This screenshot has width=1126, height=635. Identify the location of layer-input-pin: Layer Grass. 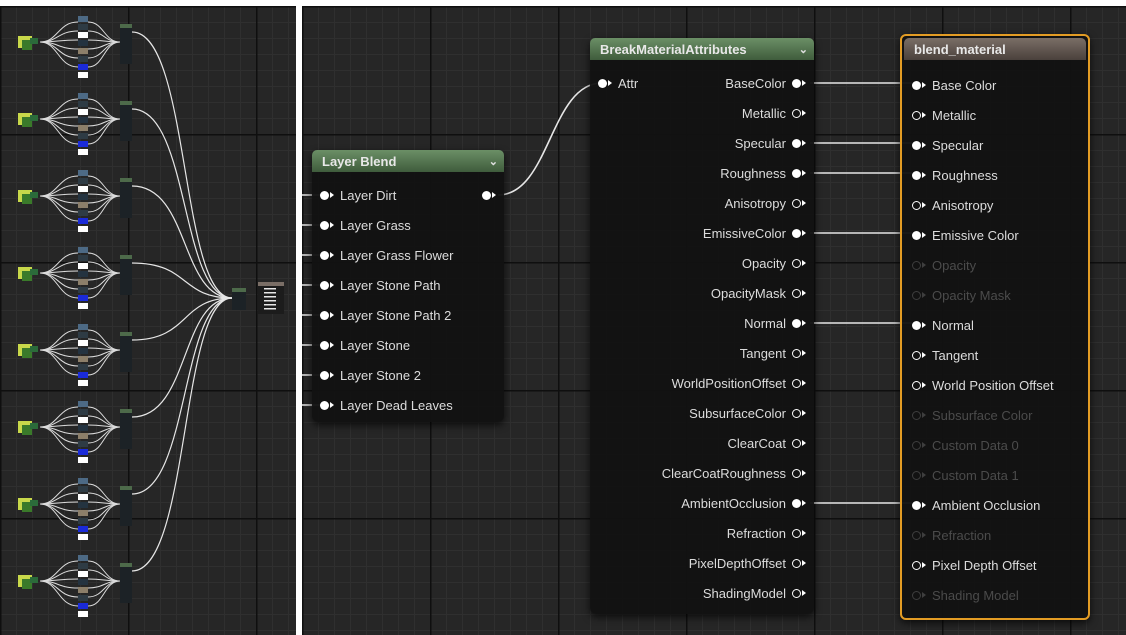
(365, 225).